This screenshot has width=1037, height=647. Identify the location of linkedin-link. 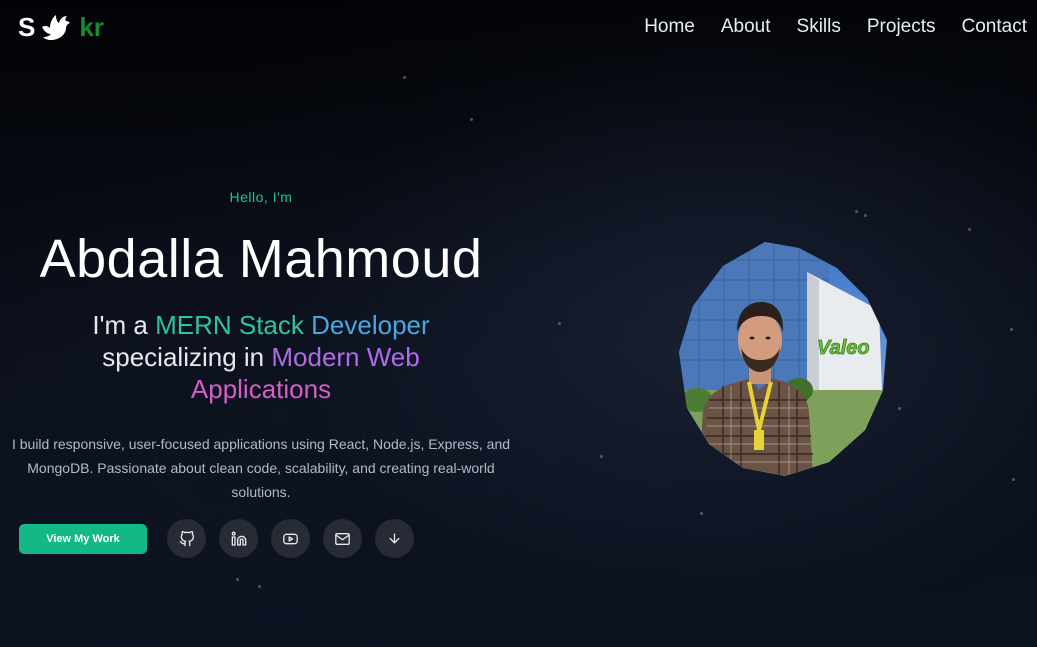
(238, 538).